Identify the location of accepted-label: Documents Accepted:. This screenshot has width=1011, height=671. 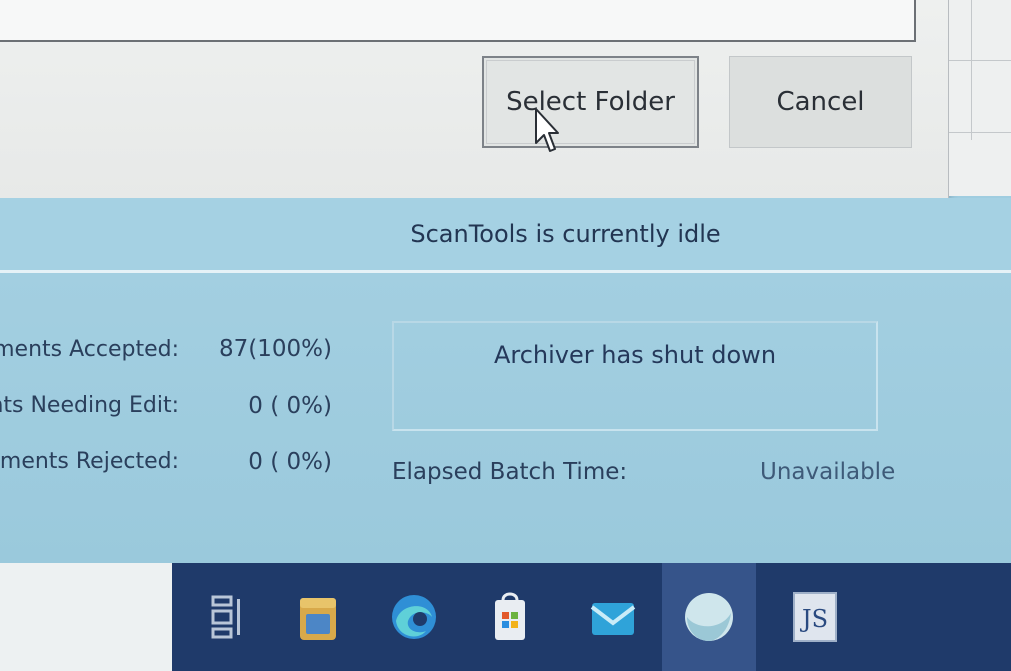
(89, 349).